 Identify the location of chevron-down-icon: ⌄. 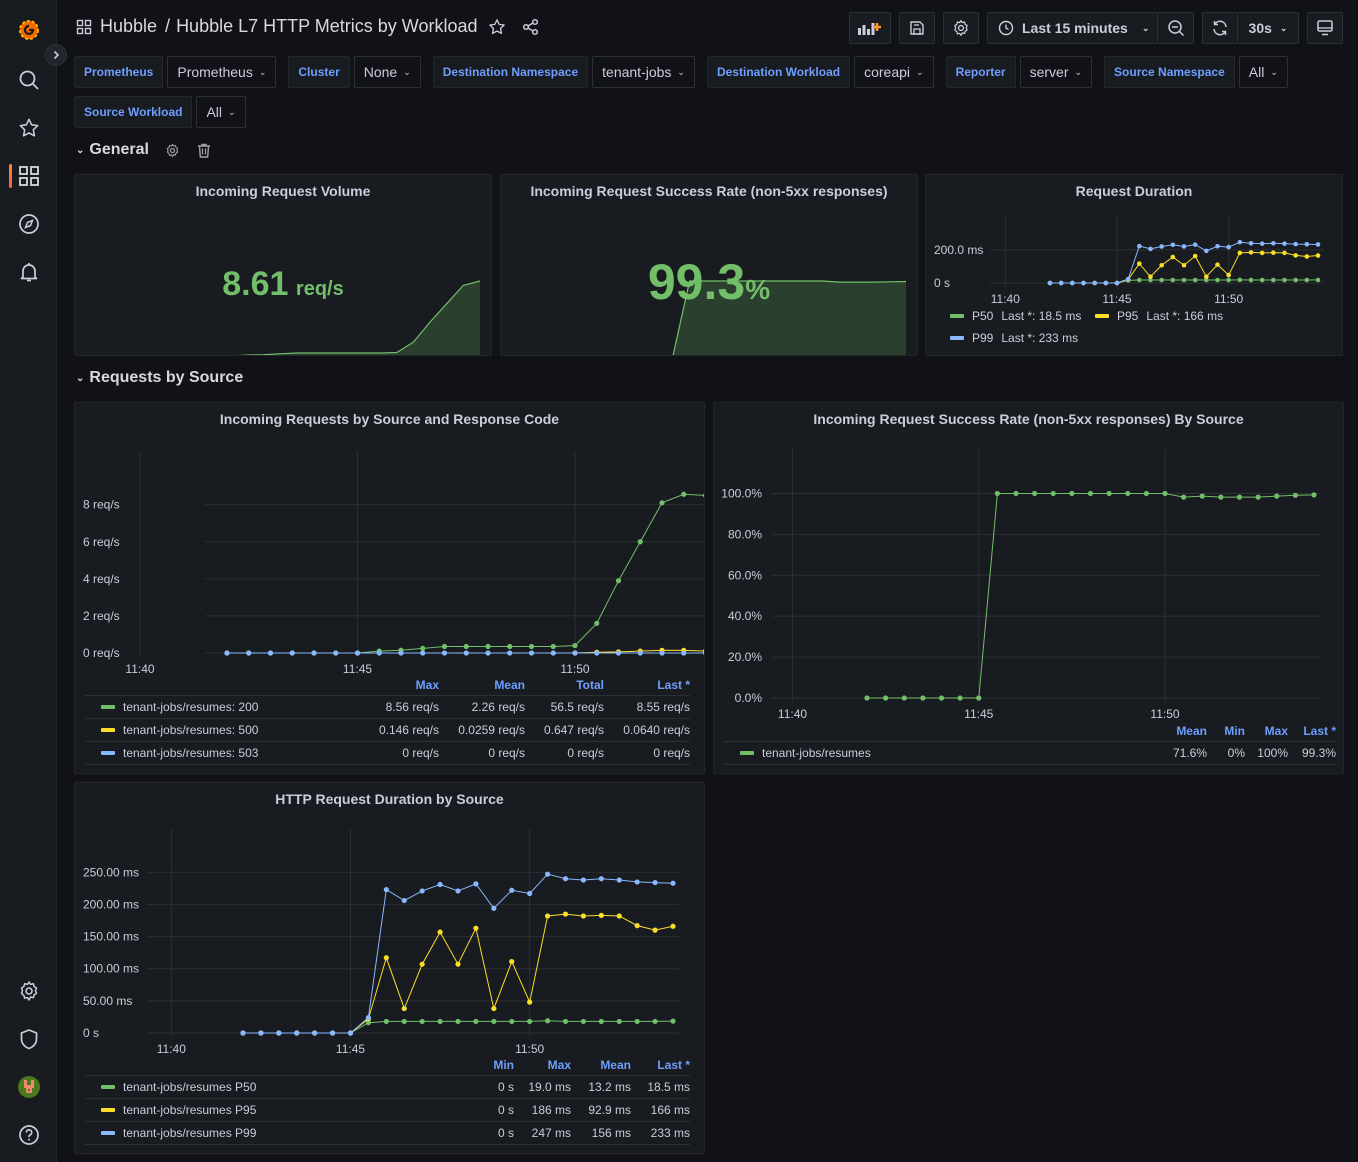
(80, 378).